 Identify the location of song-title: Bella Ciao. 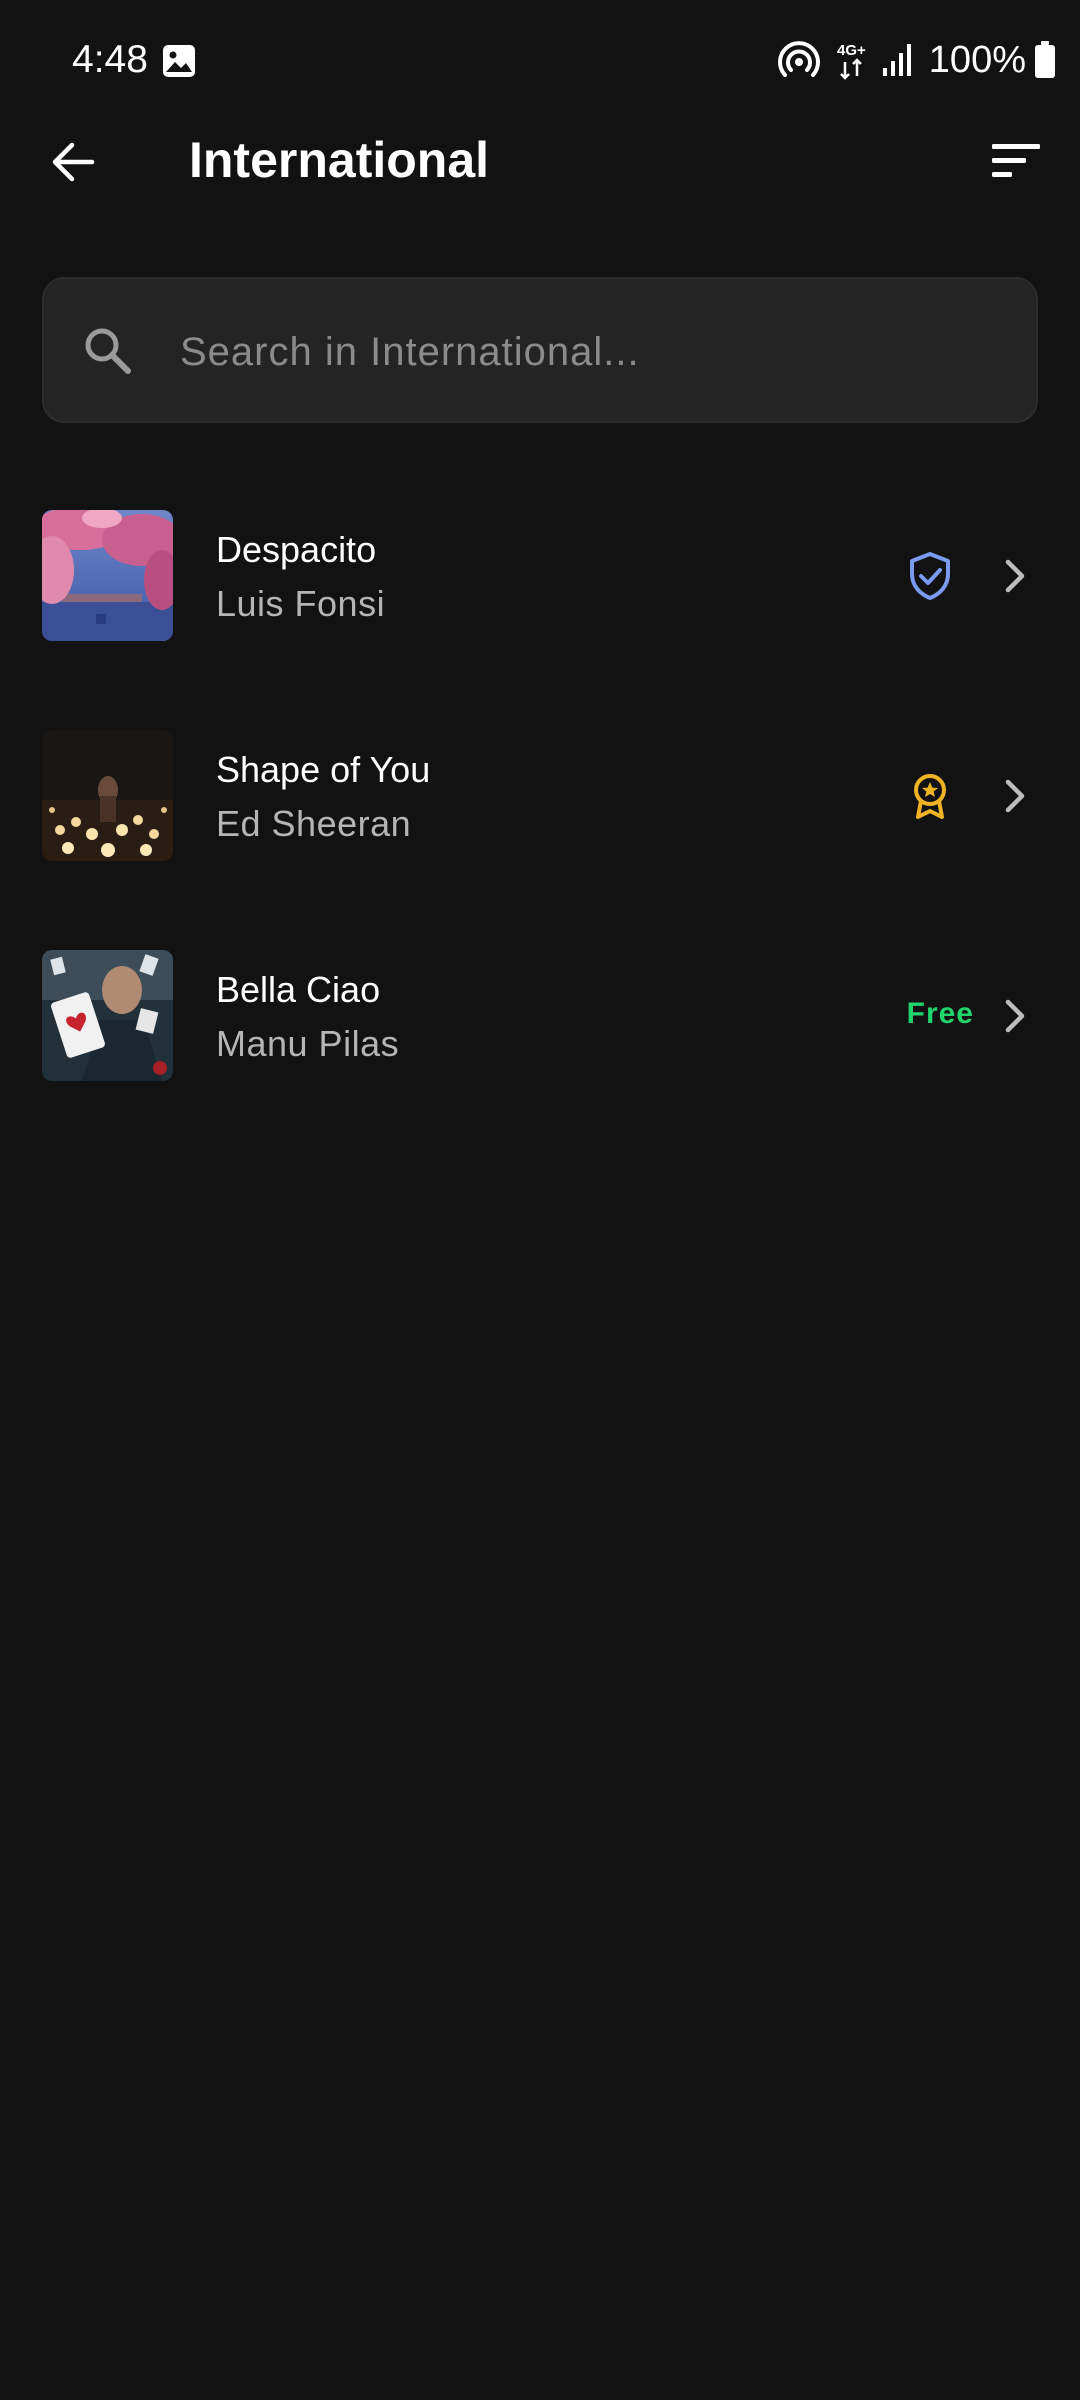
(298, 989).